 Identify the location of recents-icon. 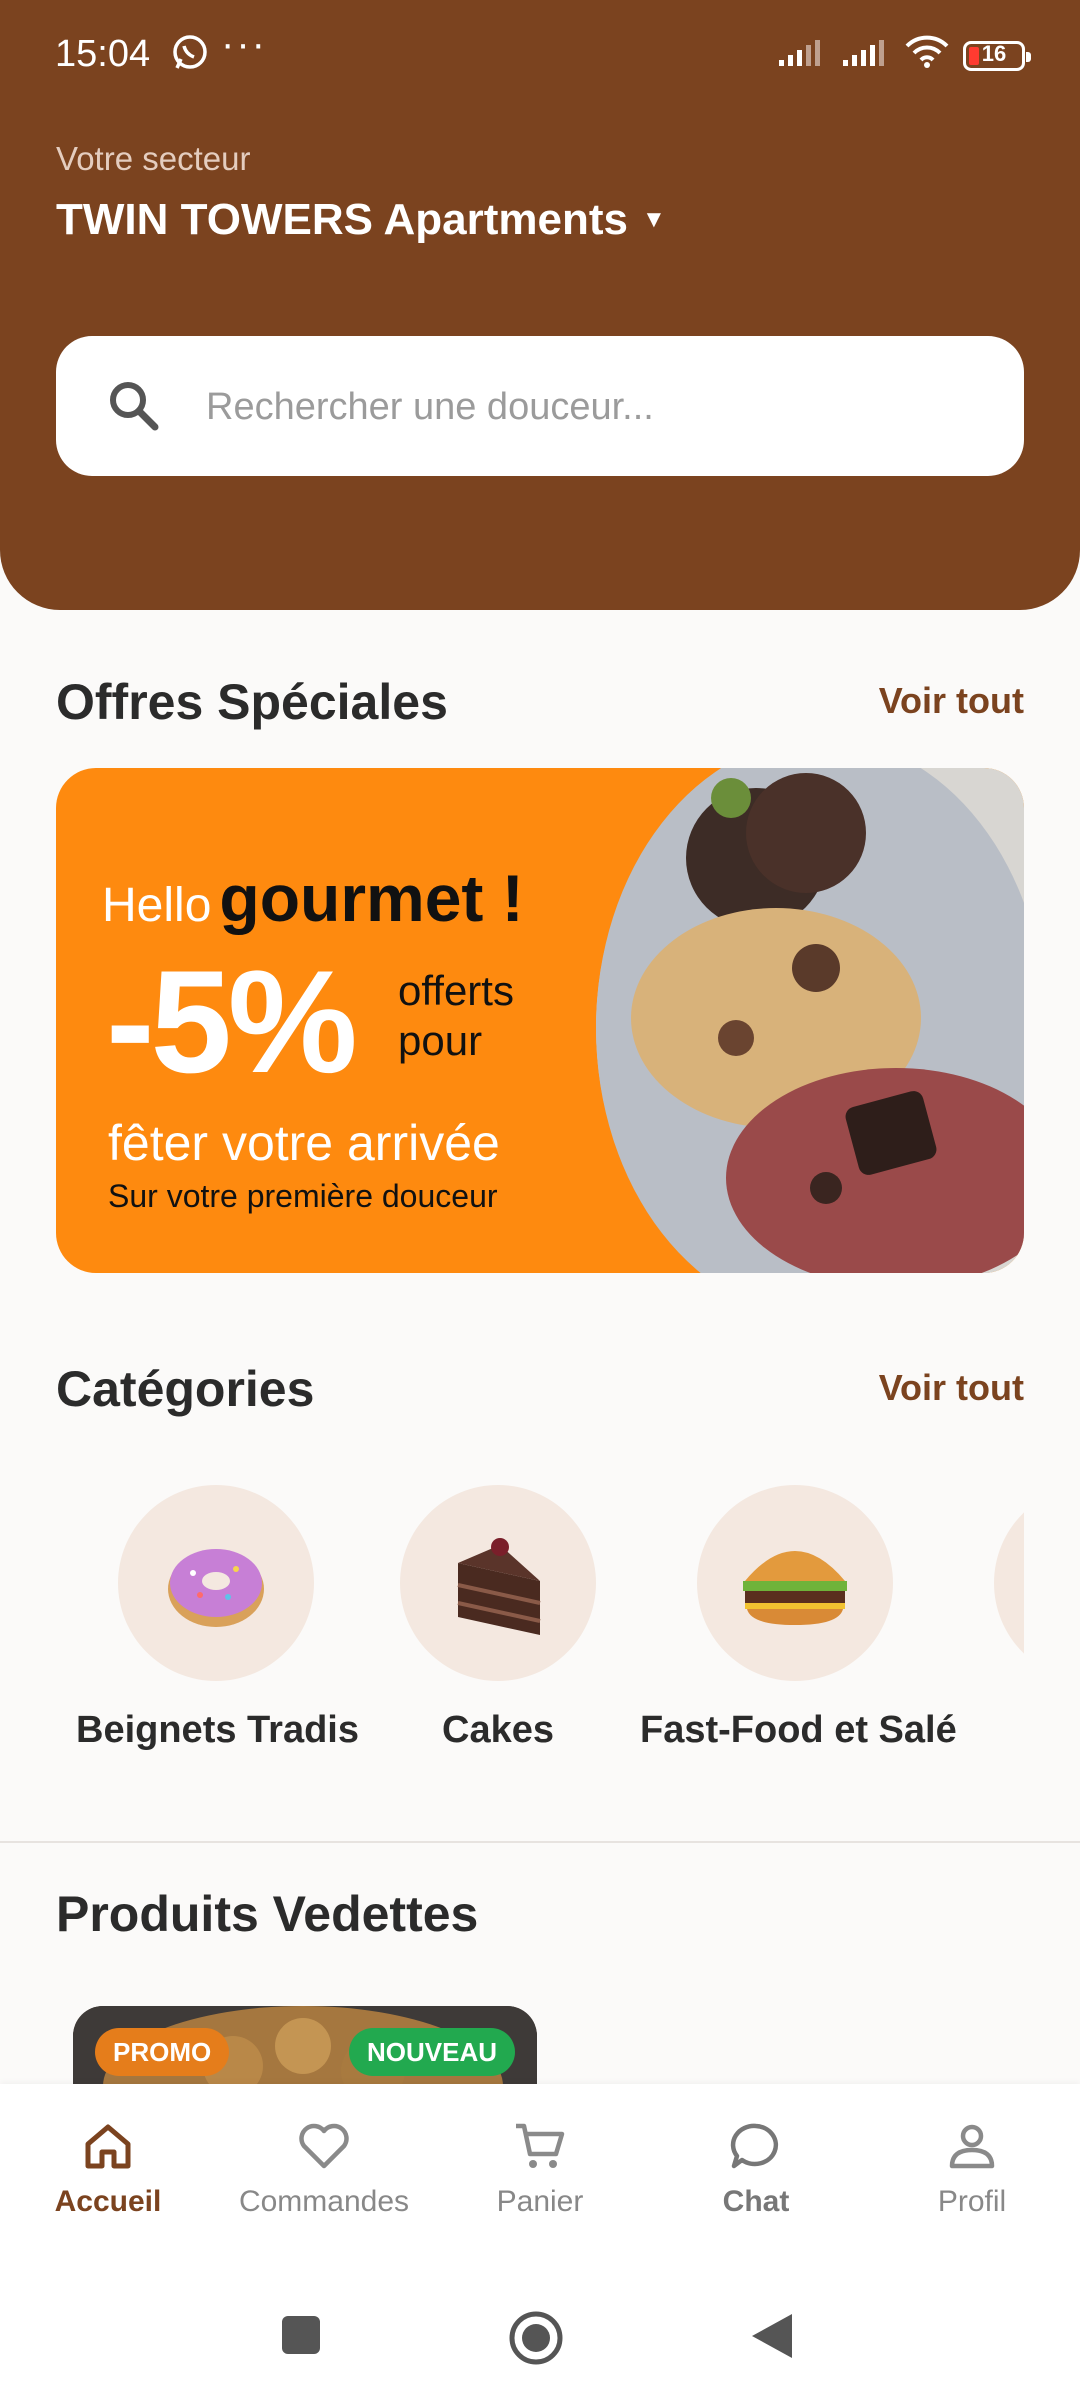
(302, 2336).